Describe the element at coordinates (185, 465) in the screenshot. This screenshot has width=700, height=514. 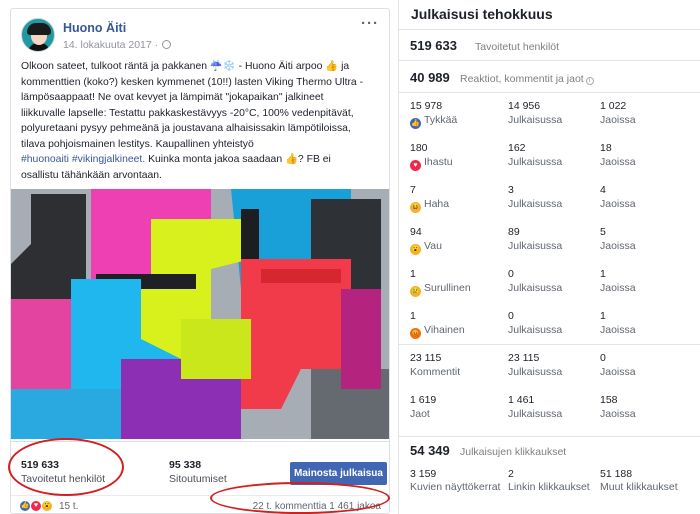
I see `engagement-value: 95 338` at that location.